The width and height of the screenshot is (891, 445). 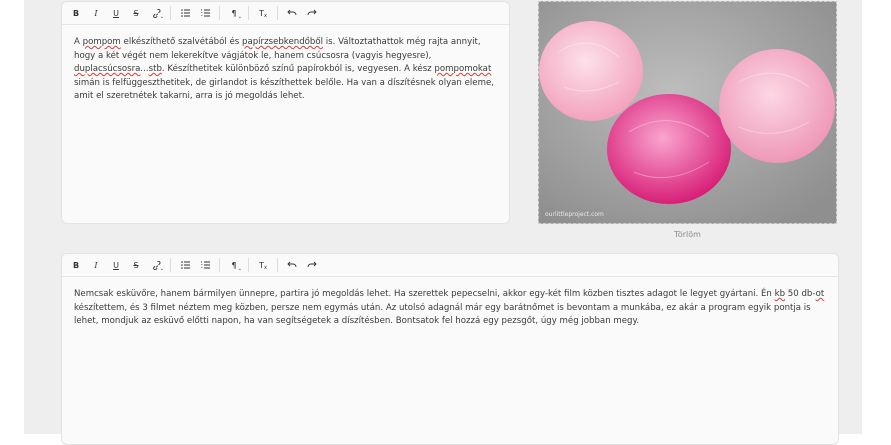 I want to click on text-run: A, so click(x=78, y=42).